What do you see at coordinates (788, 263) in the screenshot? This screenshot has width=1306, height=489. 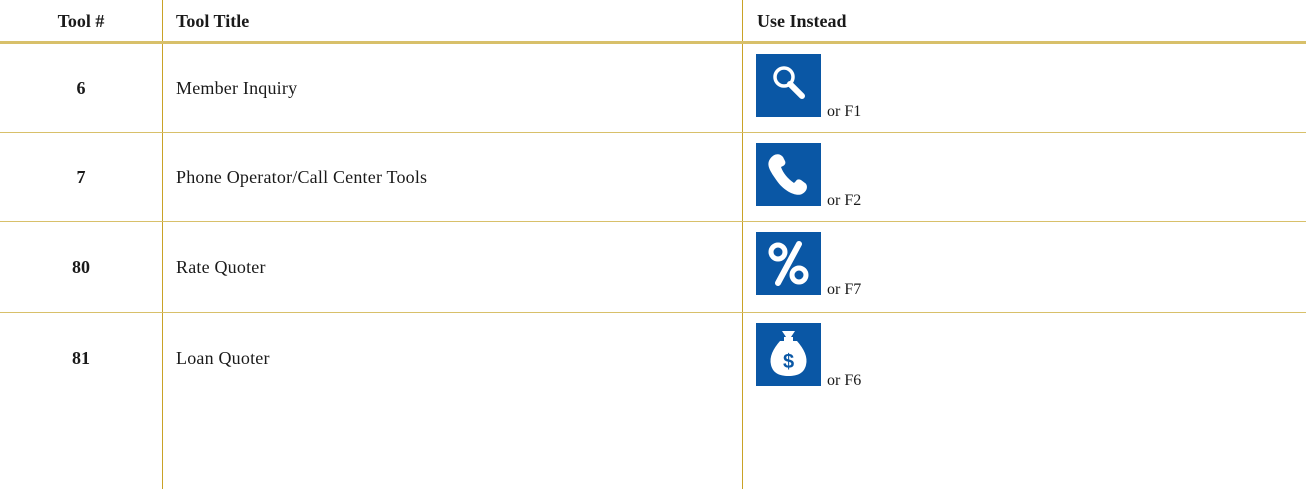 I see `percent-icon` at bounding box center [788, 263].